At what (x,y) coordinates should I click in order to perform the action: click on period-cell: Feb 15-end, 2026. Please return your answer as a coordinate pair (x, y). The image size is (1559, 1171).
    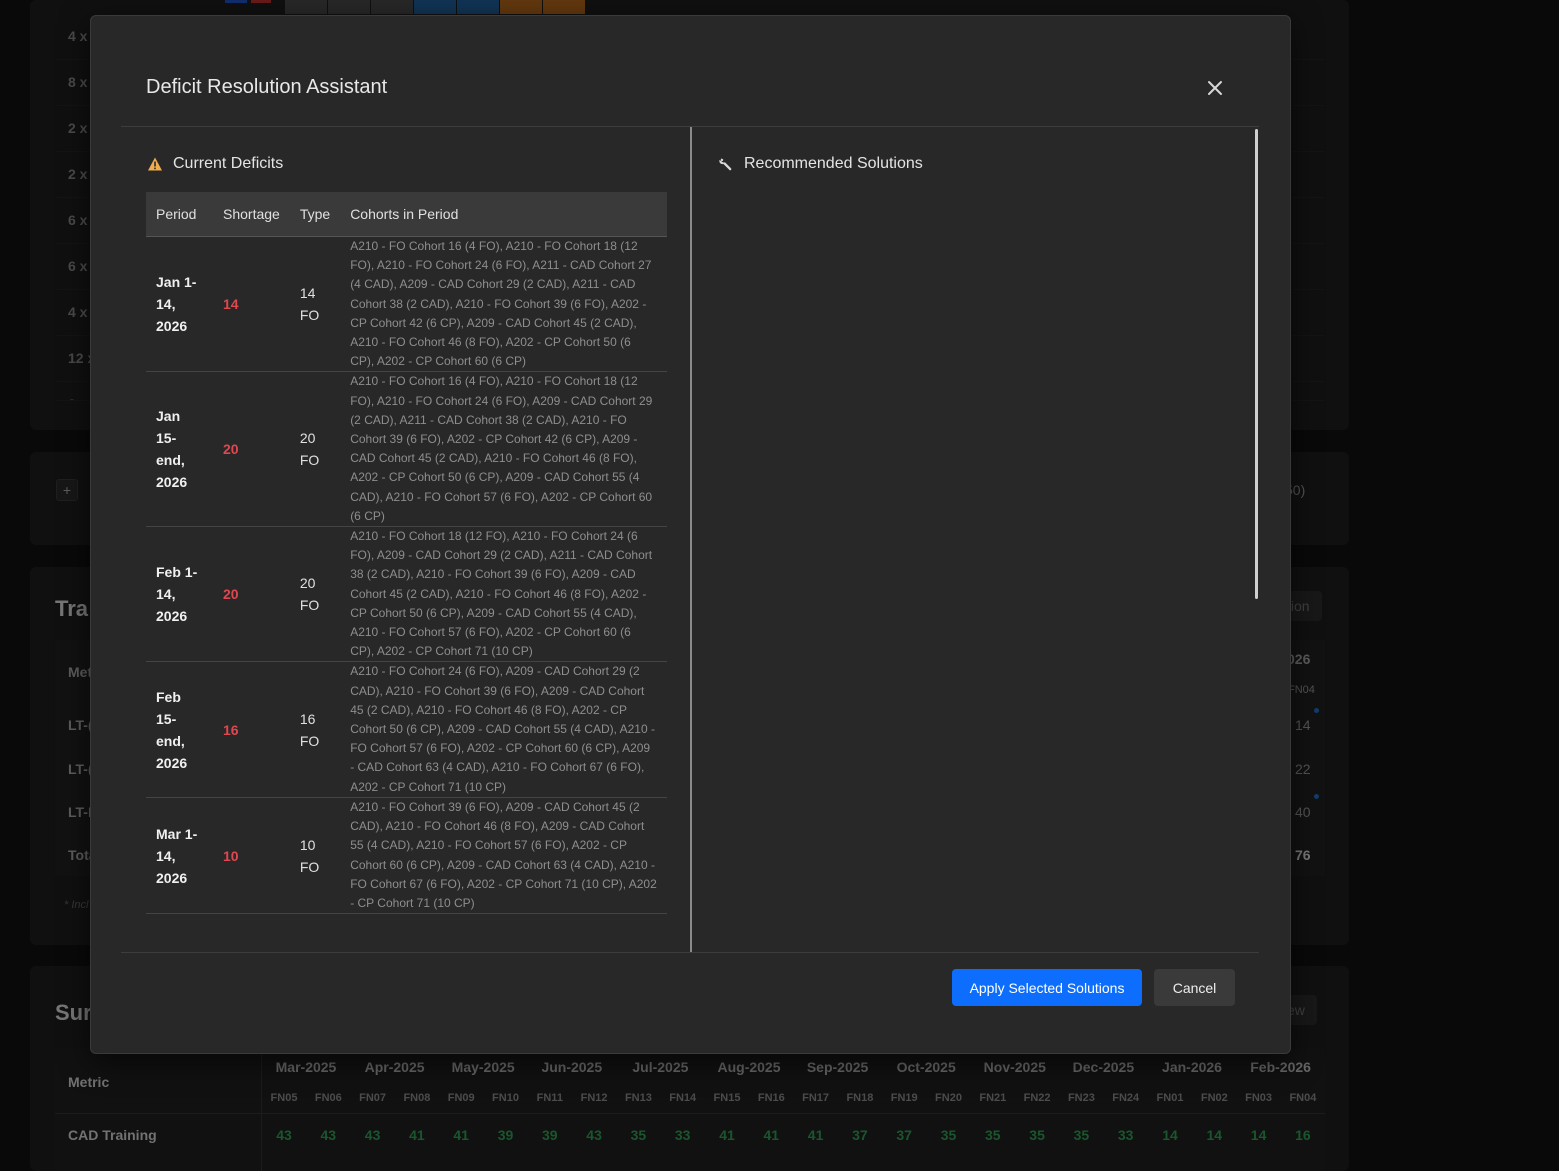
    Looking at the image, I should click on (179, 729).